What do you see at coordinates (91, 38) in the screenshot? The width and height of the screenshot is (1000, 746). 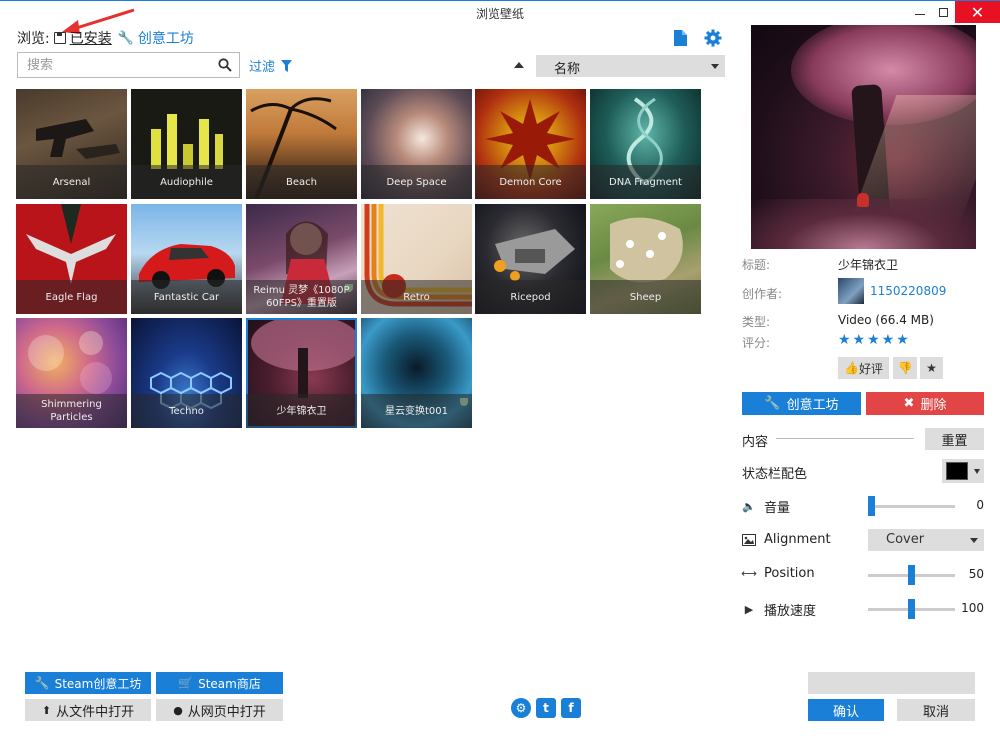 I see `installed-tab: 已安装` at bounding box center [91, 38].